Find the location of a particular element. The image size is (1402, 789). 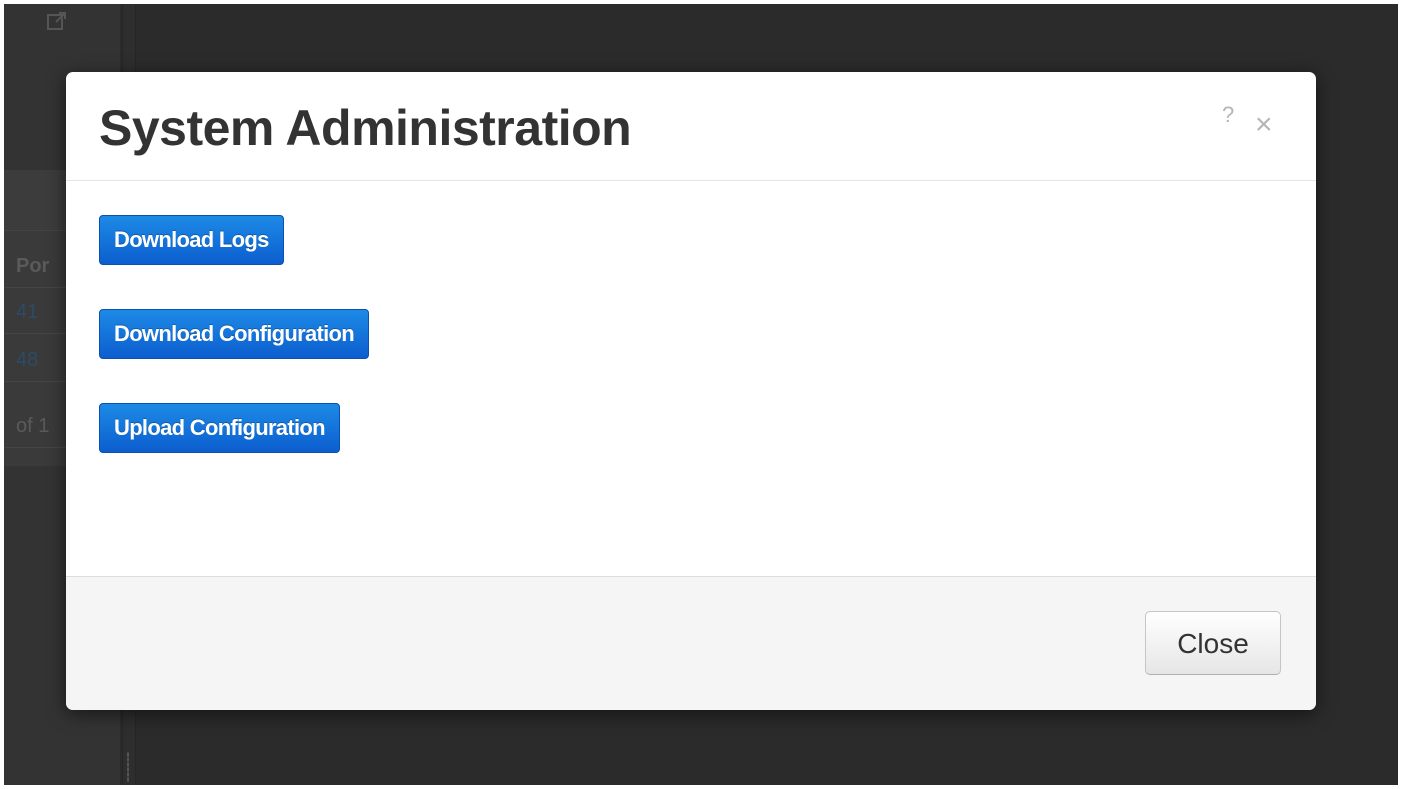

help-icon: ? is located at coordinates (1228, 115).